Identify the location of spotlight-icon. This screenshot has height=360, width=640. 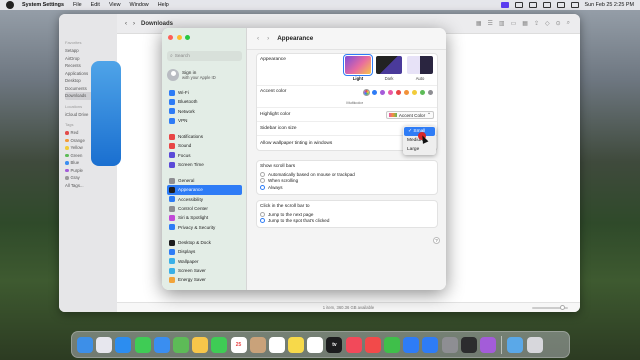
(560, 5).